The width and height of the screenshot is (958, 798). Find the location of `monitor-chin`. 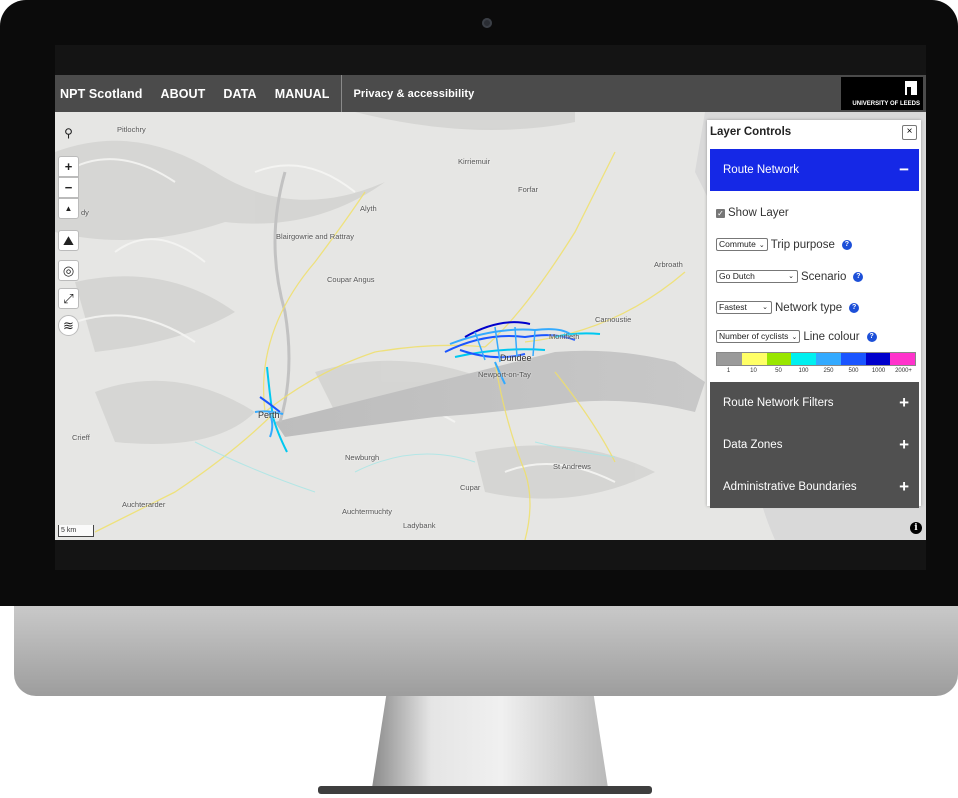

monitor-chin is located at coordinates (486, 651).